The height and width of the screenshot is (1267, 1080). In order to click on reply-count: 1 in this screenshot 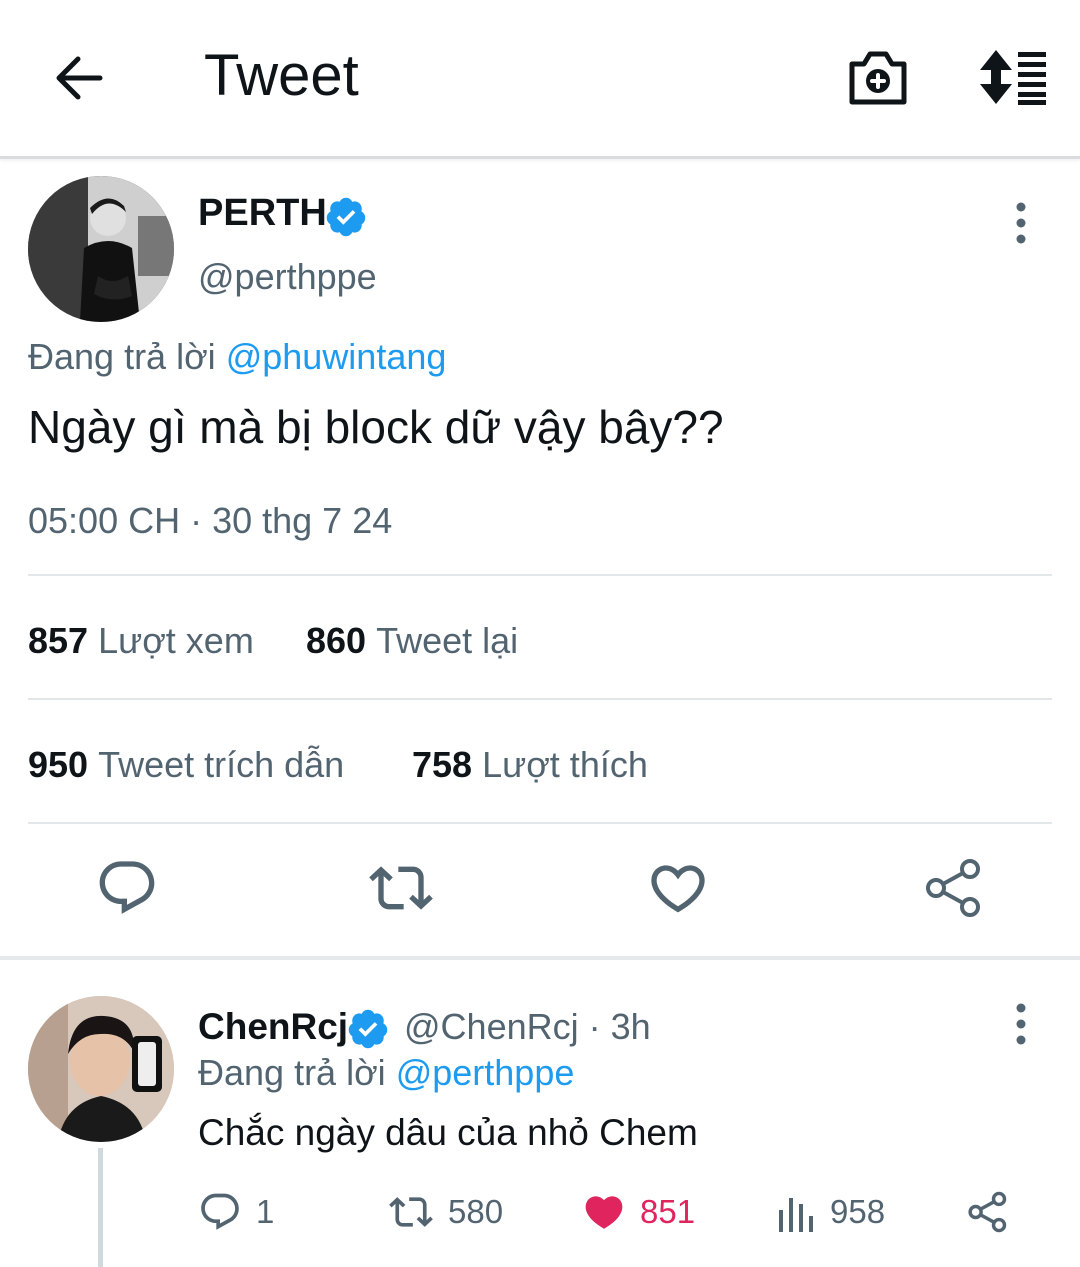, I will do `click(265, 1211)`.